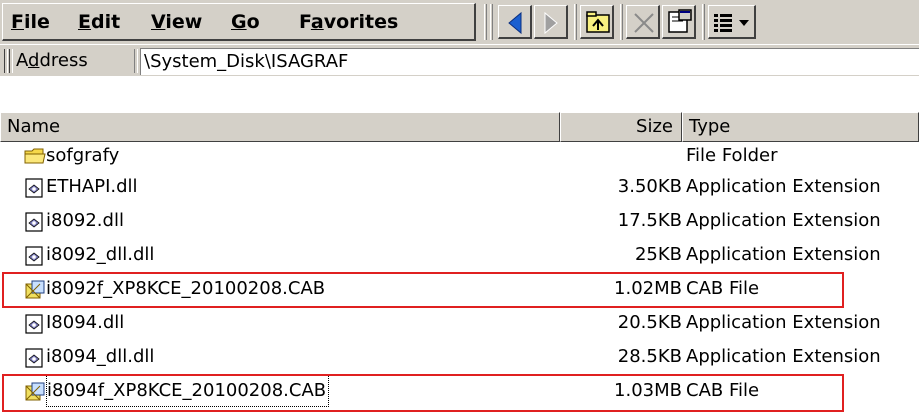  I want to click on file-name: i8092.dll, so click(85, 220).